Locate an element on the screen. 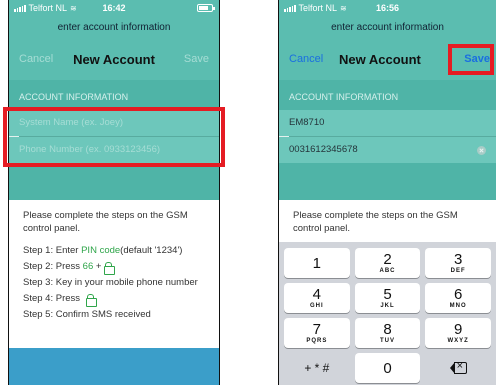  status-bar: Telfort NL ≋ 16:42 is located at coordinates (114, 8).